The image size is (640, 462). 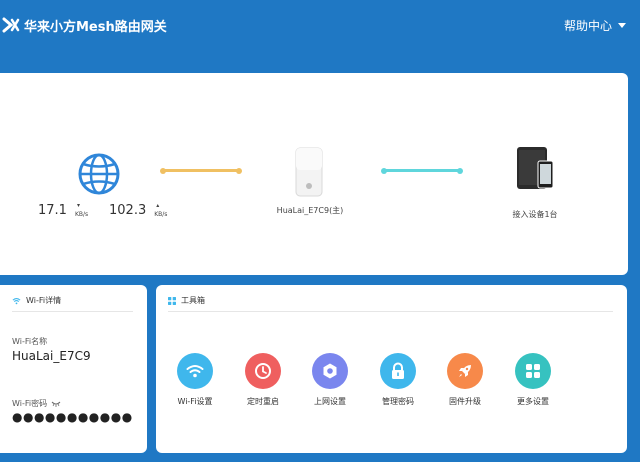 What do you see at coordinates (128, 210) in the screenshot?
I see `upload-speed-value: 102.3` at bounding box center [128, 210].